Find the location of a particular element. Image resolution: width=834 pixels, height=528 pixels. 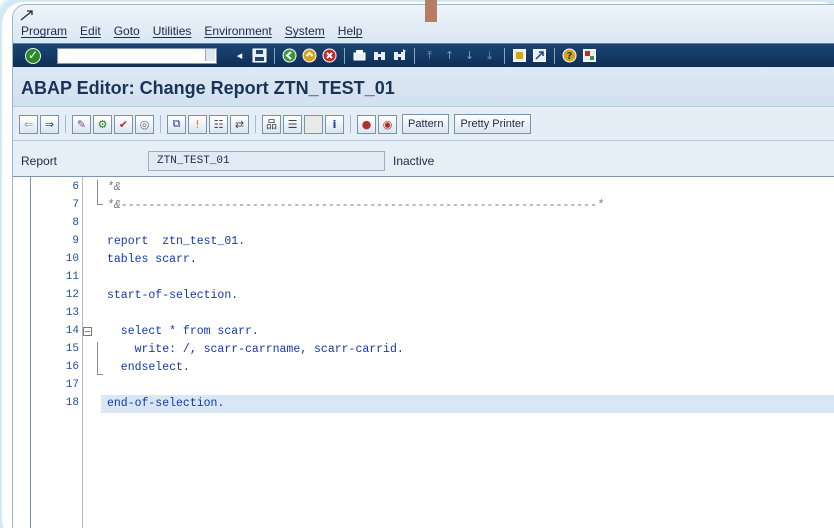

menu-program: Program is located at coordinates (44, 31).